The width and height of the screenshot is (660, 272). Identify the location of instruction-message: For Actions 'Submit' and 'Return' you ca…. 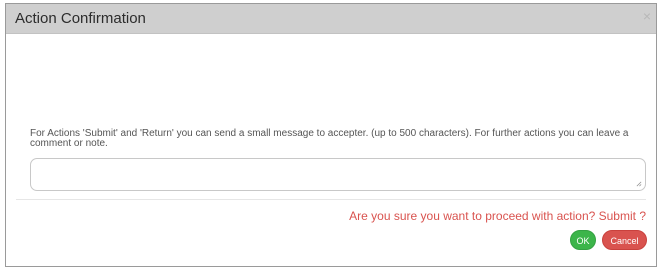
(329, 138).